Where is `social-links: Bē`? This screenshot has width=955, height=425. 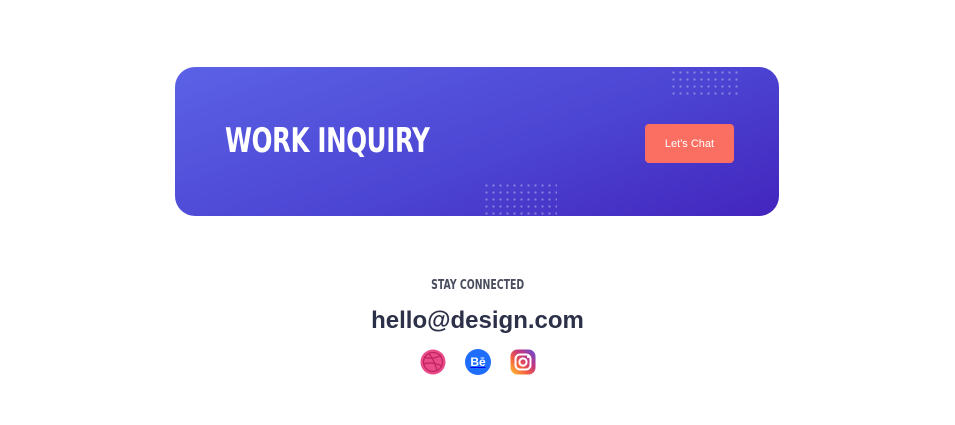 social-links: Bē is located at coordinates (478, 362).